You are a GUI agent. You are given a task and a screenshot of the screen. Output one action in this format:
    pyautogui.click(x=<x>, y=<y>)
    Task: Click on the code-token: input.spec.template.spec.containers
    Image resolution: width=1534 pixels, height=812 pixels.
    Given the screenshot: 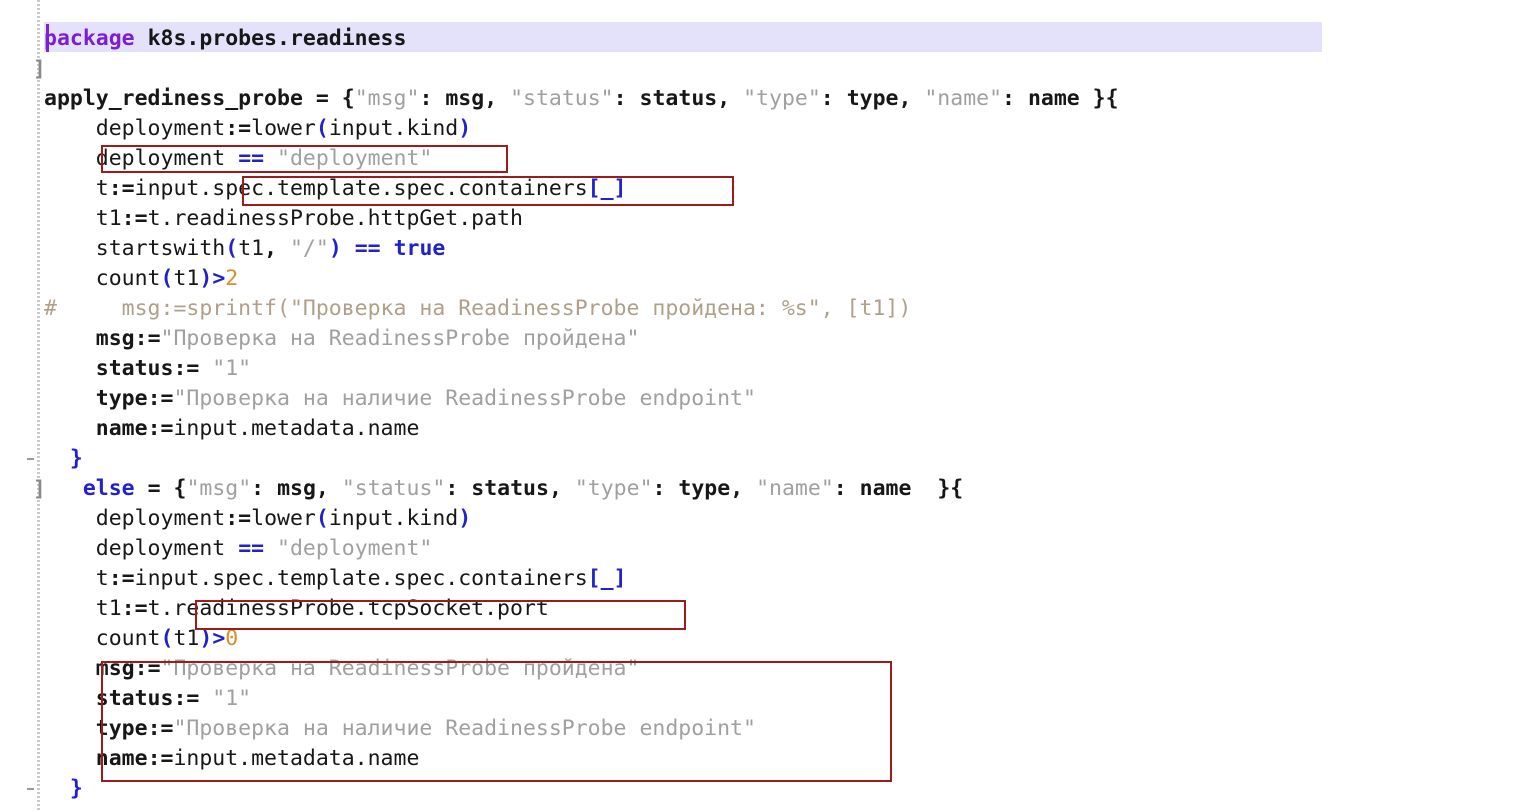 What is the action you would take?
    pyautogui.click(x=361, y=578)
    